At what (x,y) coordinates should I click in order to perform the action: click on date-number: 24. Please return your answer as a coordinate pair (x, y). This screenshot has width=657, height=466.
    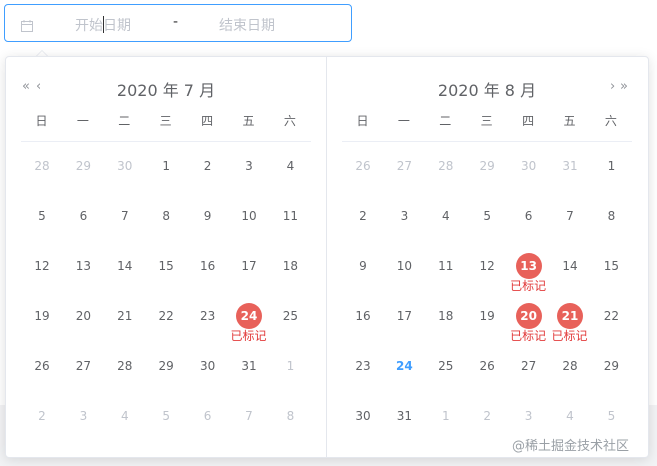
    Looking at the image, I should click on (404, 366).